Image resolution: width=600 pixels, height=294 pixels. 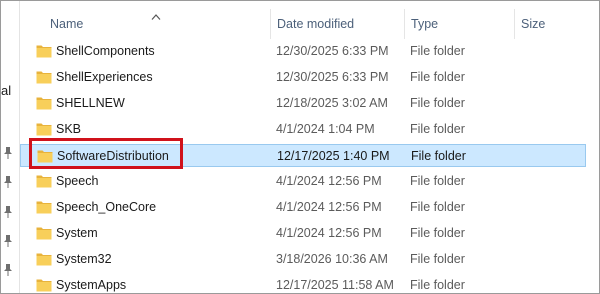 What do you see at coordinates (333, 156) in the screenshot?
I see `date-modified: 12/17/2025 1:40 PM` at bounding box center [333, 156].